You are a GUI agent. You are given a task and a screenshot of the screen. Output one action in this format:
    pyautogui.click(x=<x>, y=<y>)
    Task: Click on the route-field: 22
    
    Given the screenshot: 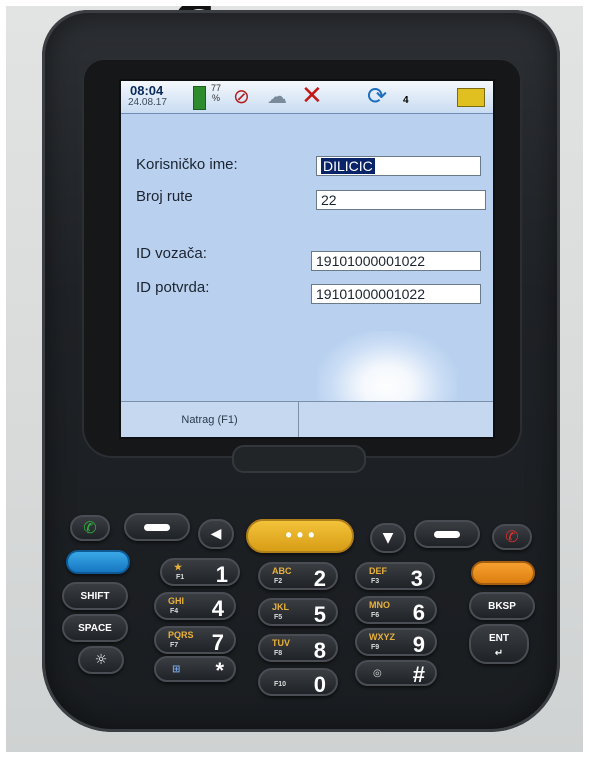 What is the action you would take?
    pyautogui.click(x=401, y=200)
    